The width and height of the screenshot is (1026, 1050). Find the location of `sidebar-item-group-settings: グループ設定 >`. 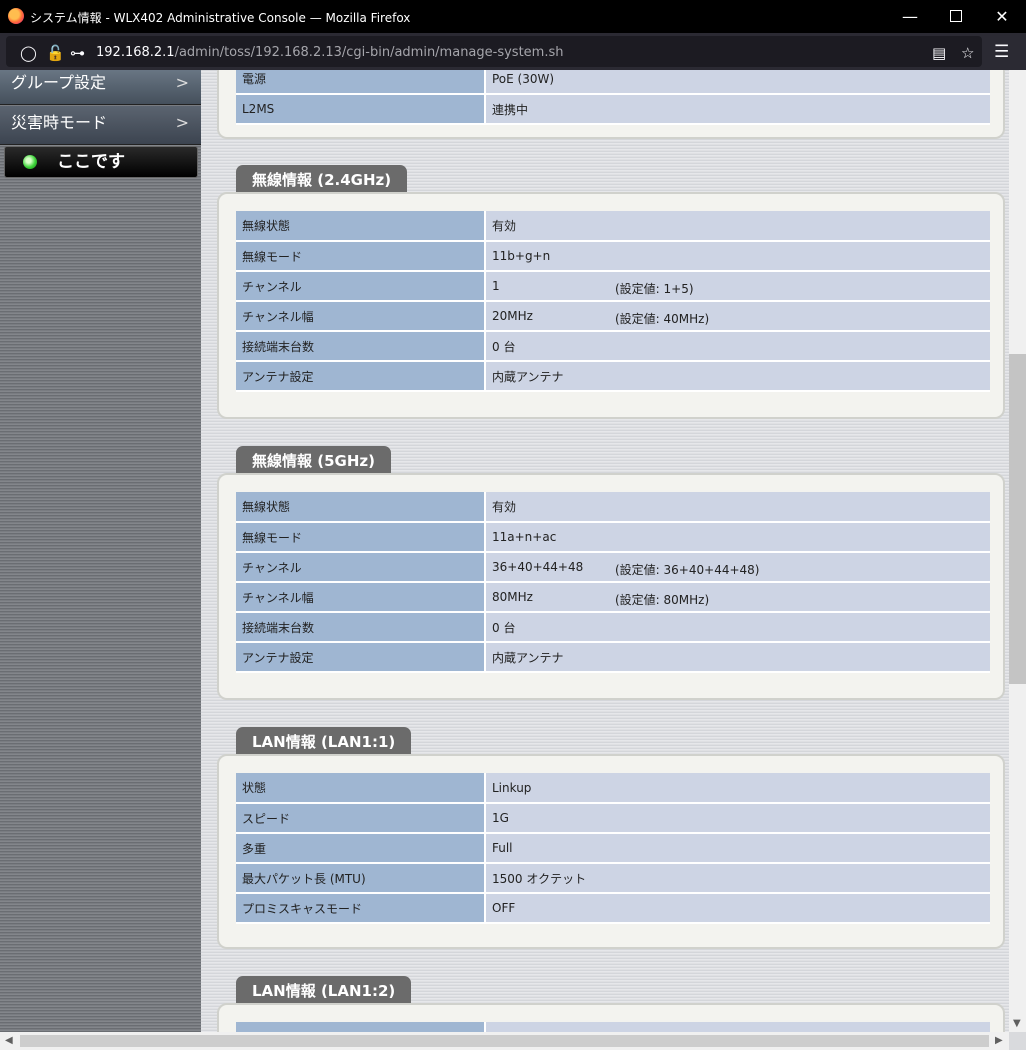

sidebar-item-group-settings: グループ設定 > is located at coordinates (100, 87).